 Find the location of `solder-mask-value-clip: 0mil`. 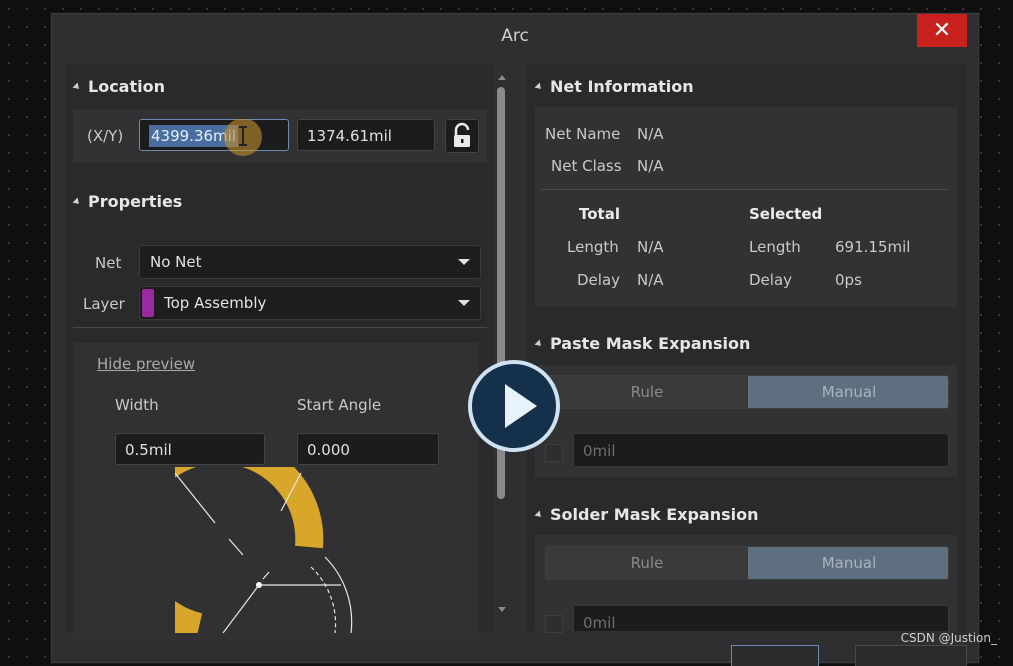

solder-mask-value-clip: 0mil is located at coordinates (761, 618).